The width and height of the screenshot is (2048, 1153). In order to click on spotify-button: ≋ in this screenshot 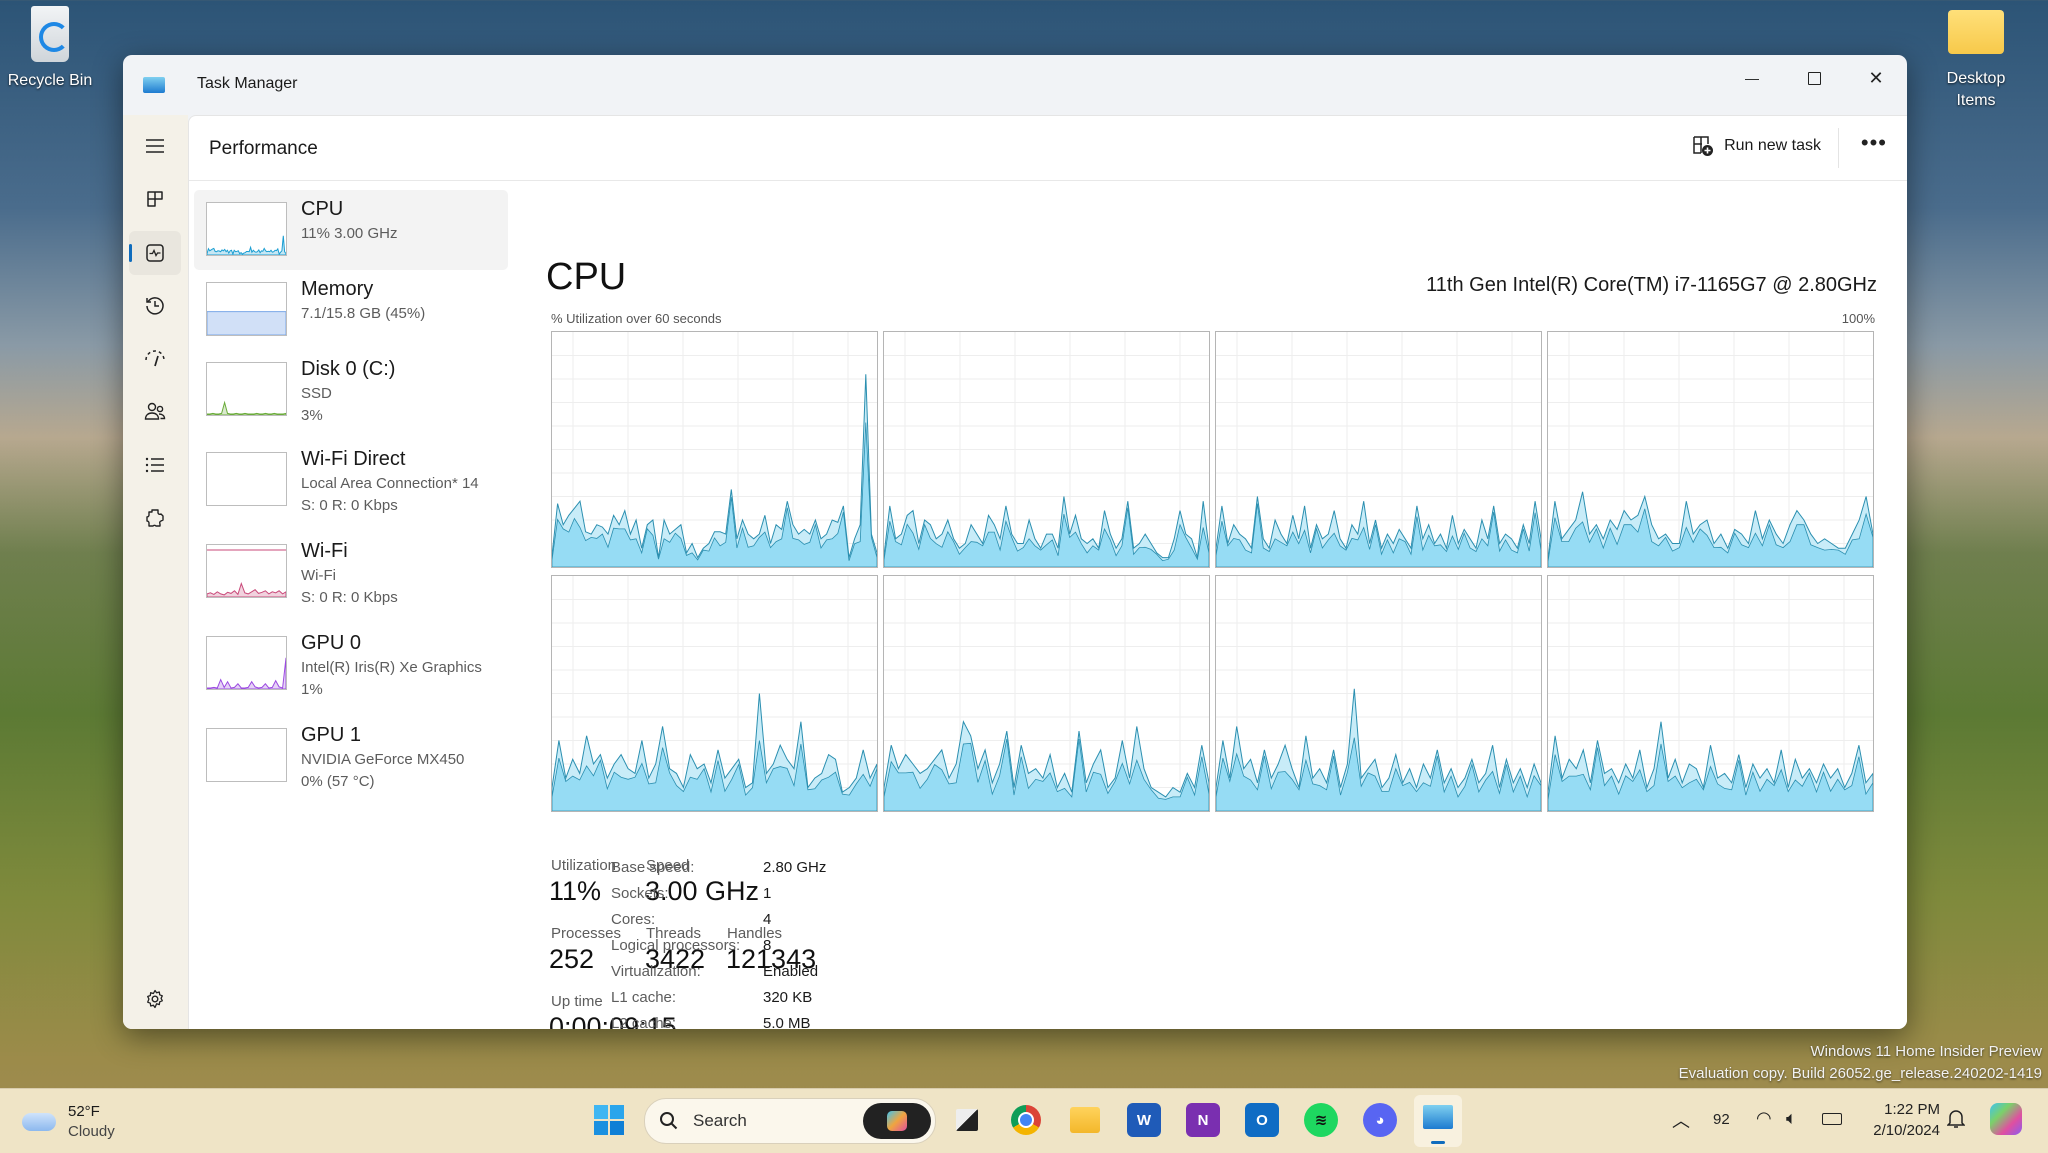, I will do `click(1321, 1120)`.